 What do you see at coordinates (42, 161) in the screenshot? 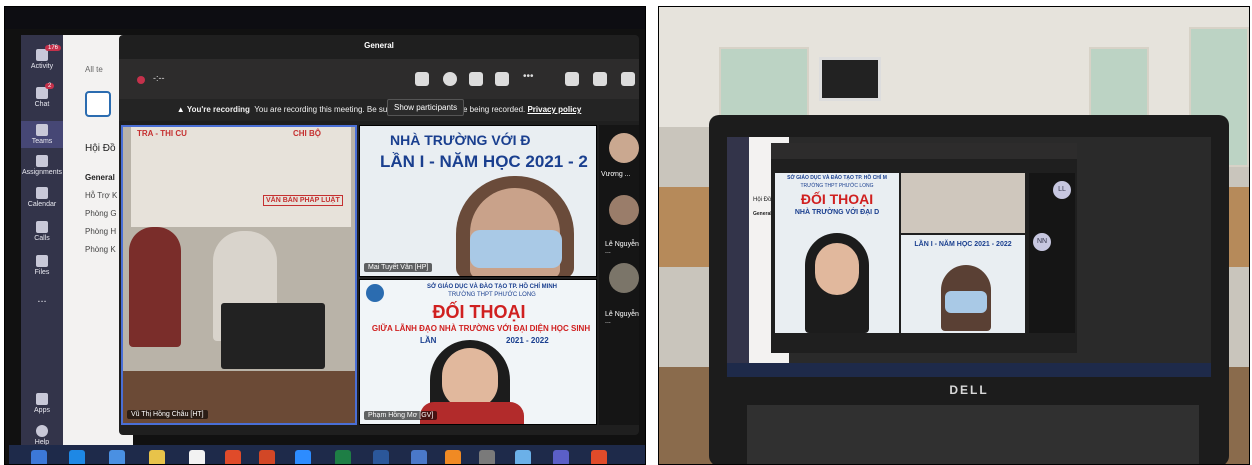
I see `assignments-icon` at bounding box center [42, 161].